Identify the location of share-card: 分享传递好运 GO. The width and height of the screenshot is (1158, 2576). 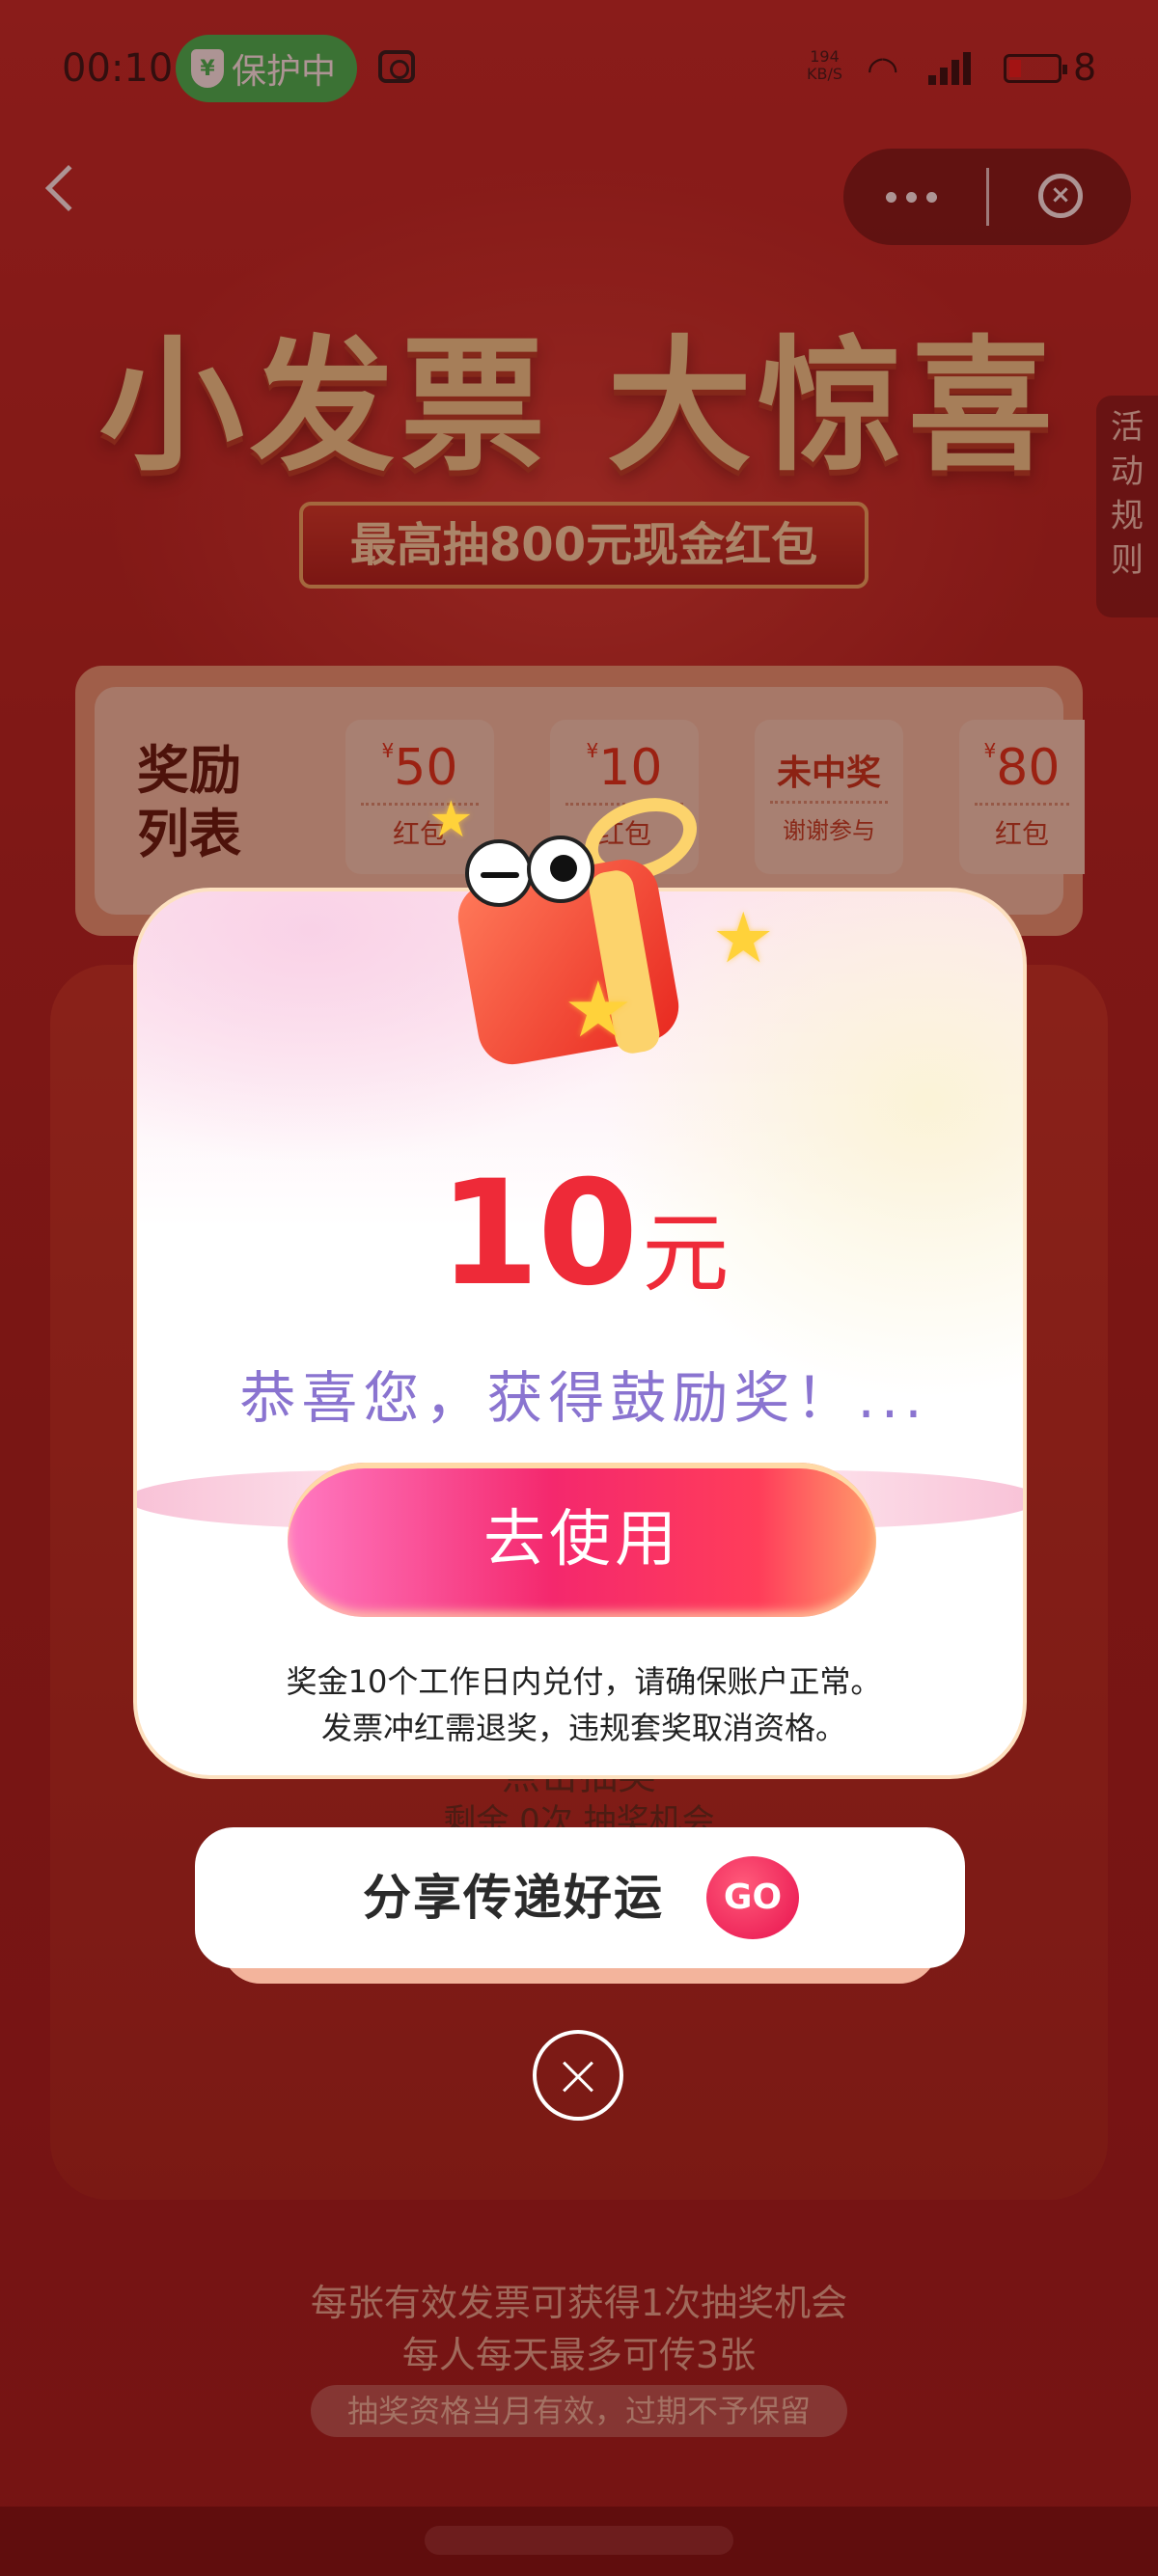
(580, 1898).